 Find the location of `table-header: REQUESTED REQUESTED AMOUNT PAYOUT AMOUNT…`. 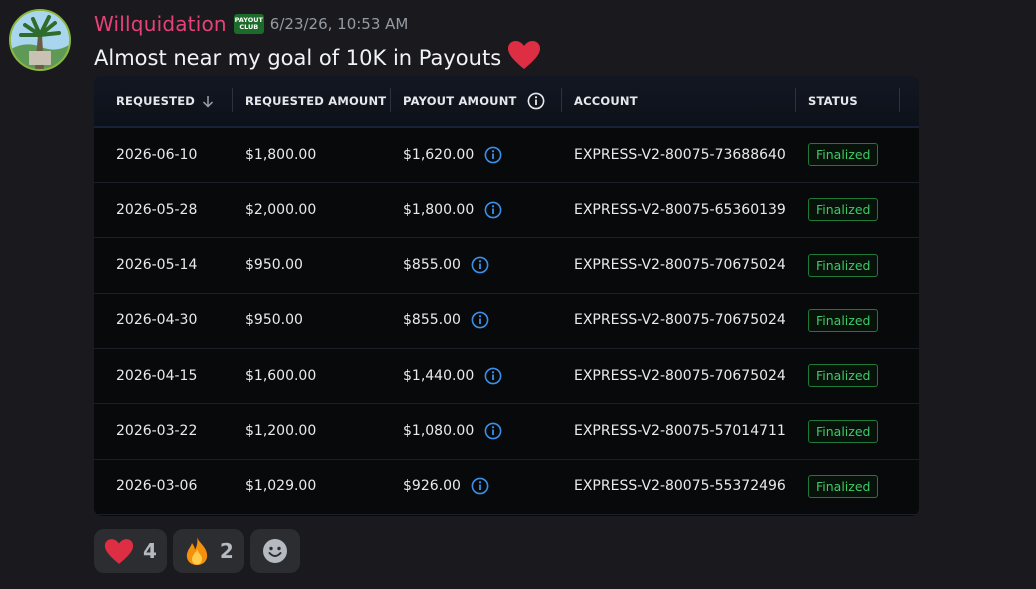

table-header: REQUESTED REQUESTED AMOUNT PAYOUT AMOUNT… is located at coordinates (506, 102).